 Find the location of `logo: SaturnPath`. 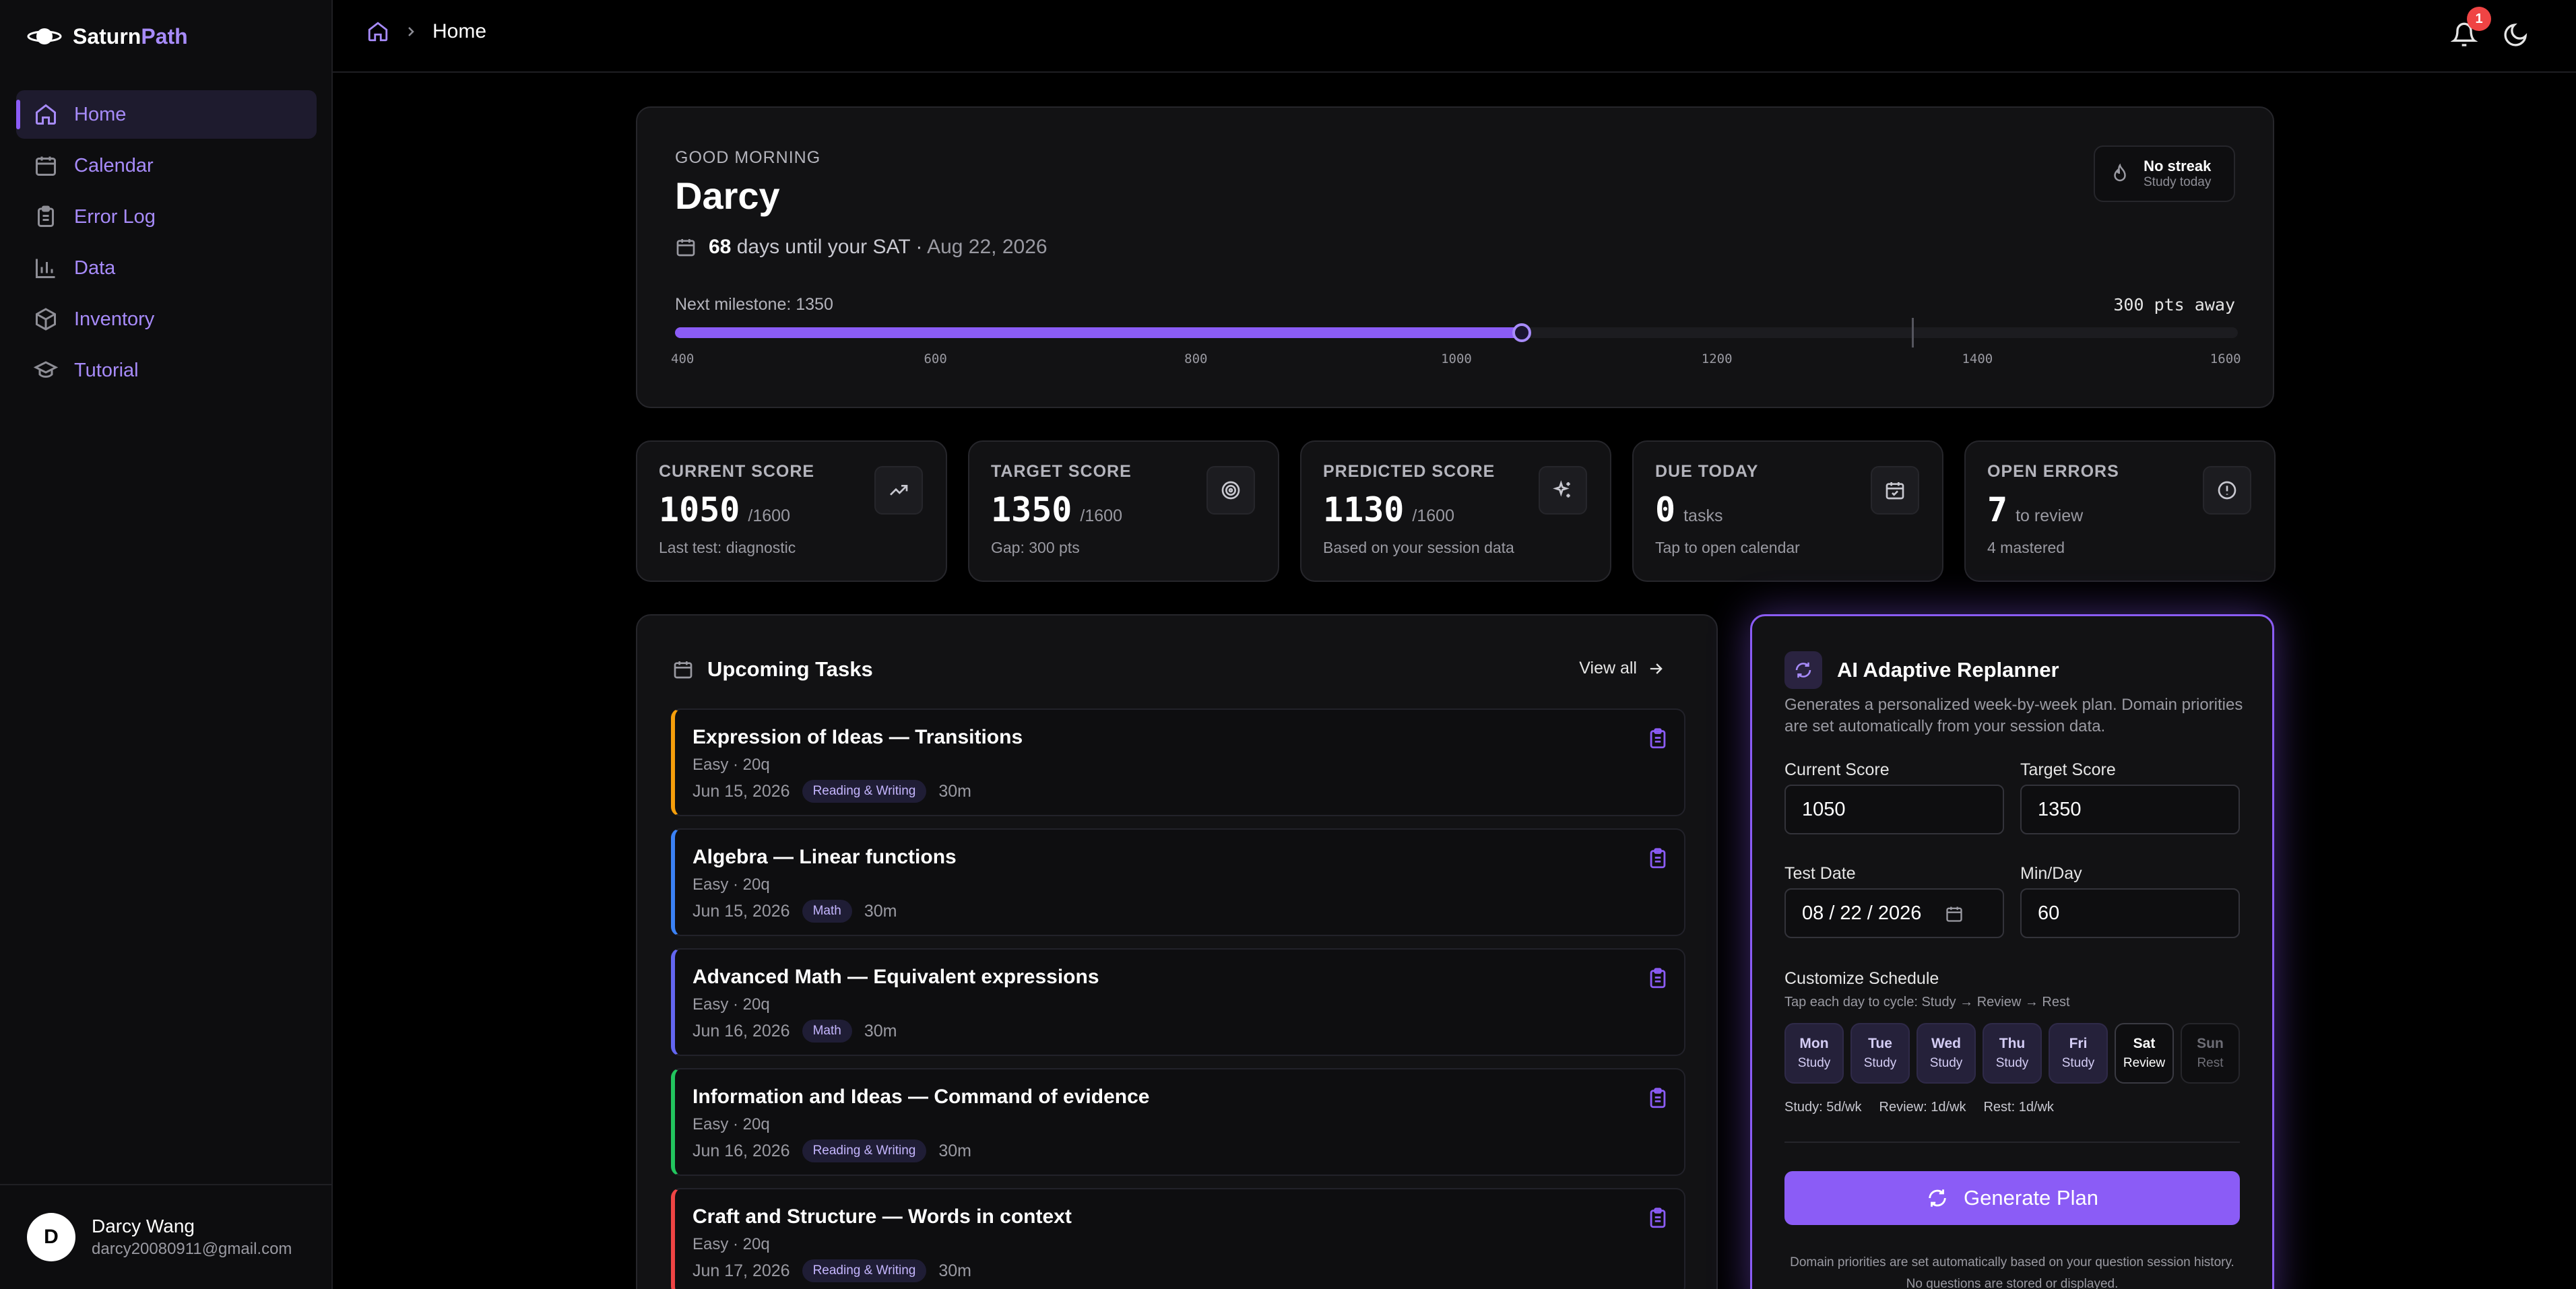

logo: SaturnPath is located at coordinates (108, 36).